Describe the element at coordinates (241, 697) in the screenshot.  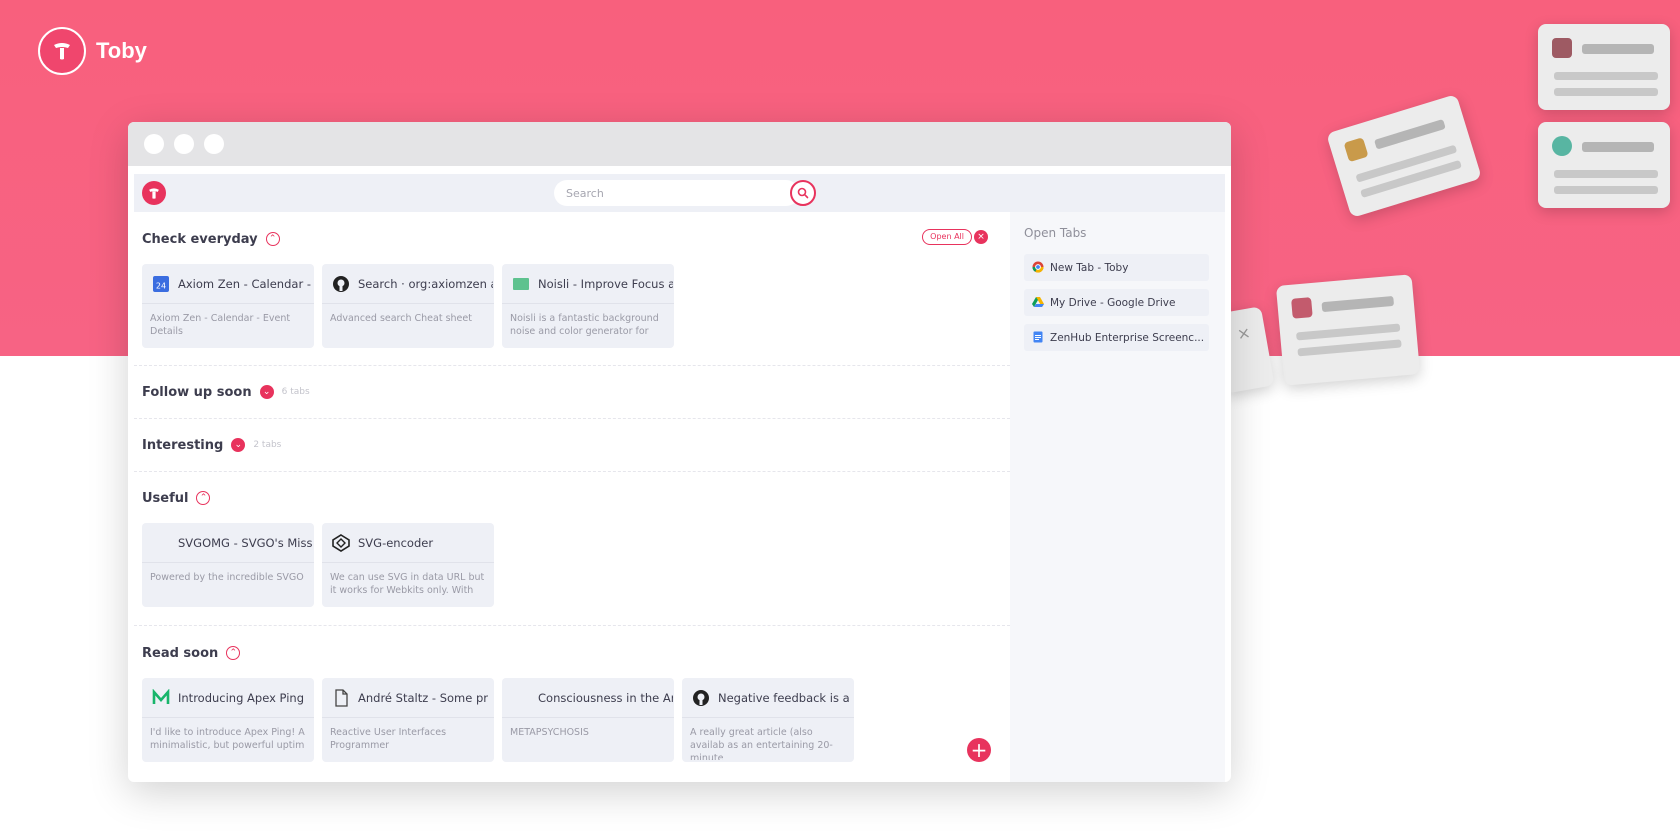
I see `card-title: Introducing Apex Ping` at that location.